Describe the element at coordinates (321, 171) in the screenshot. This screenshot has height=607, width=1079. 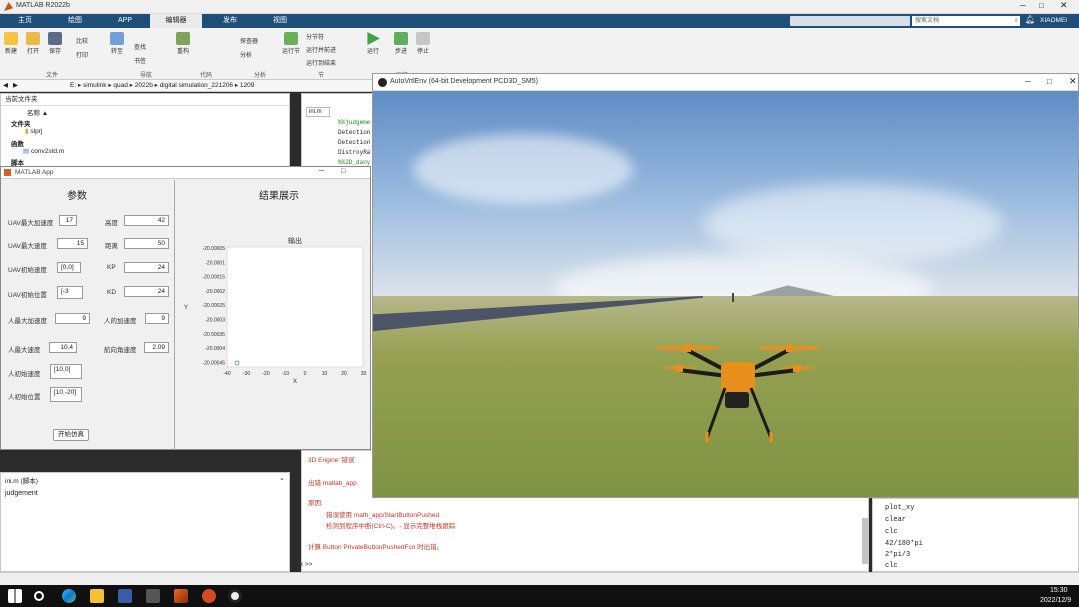
I see `app-minimize-button: ─` at that location.